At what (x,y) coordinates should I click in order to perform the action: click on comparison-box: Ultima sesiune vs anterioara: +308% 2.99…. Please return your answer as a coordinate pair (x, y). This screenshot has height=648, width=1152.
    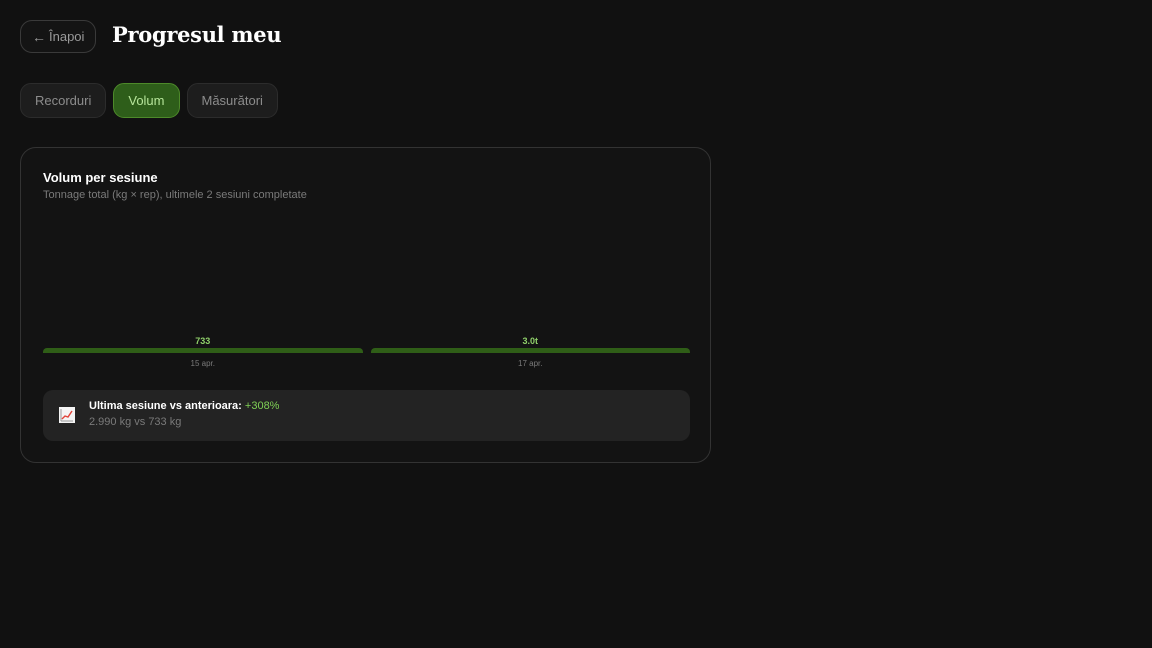
    Looking at the image, I should click on (366, 415).